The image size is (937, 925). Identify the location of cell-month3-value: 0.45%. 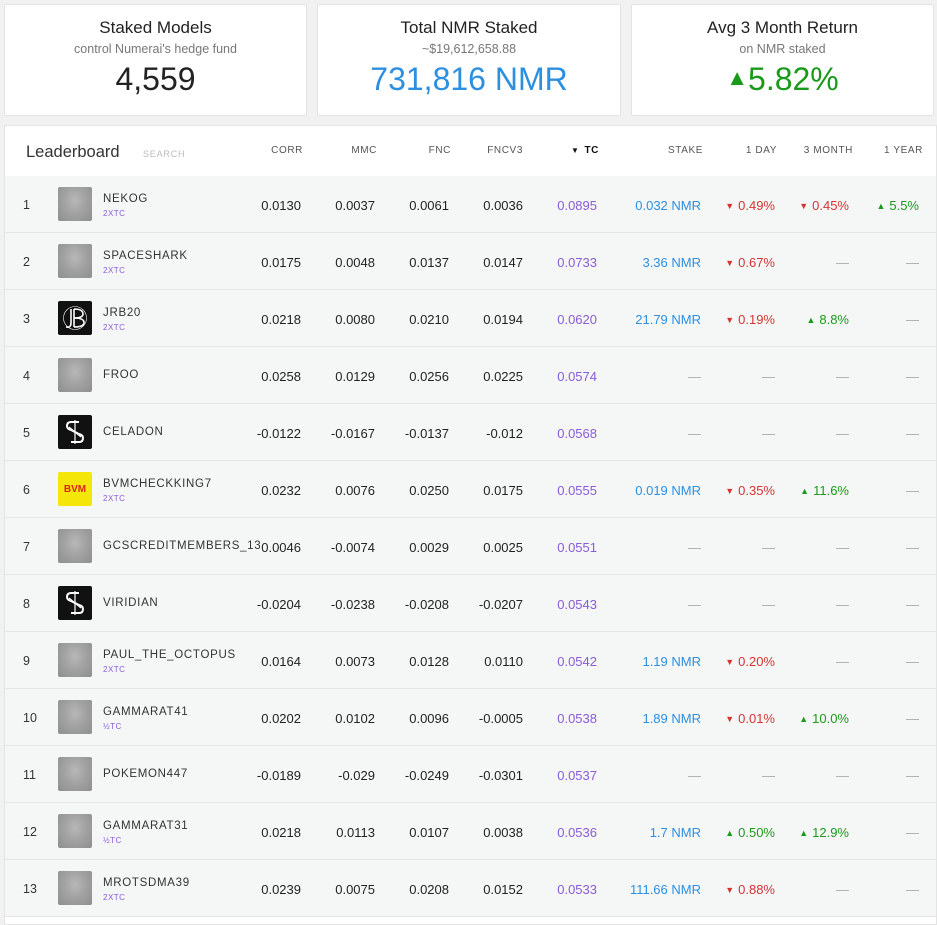
(830, 205).